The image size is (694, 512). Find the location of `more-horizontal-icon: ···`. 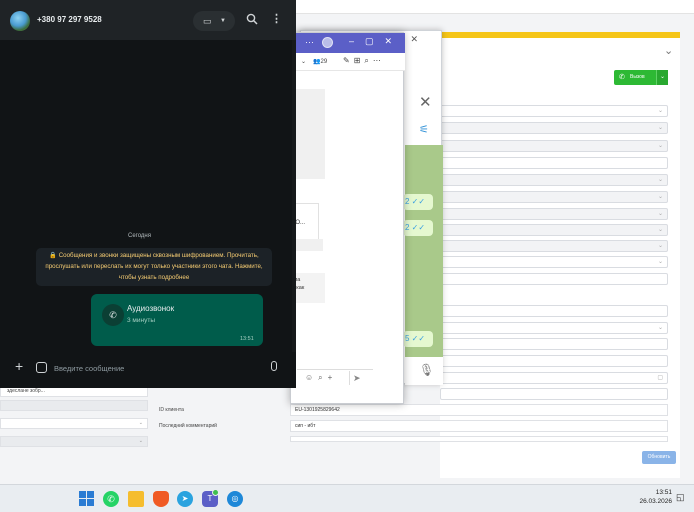

more-horizontal-icon: ··· is located at coordinates (309, 42).